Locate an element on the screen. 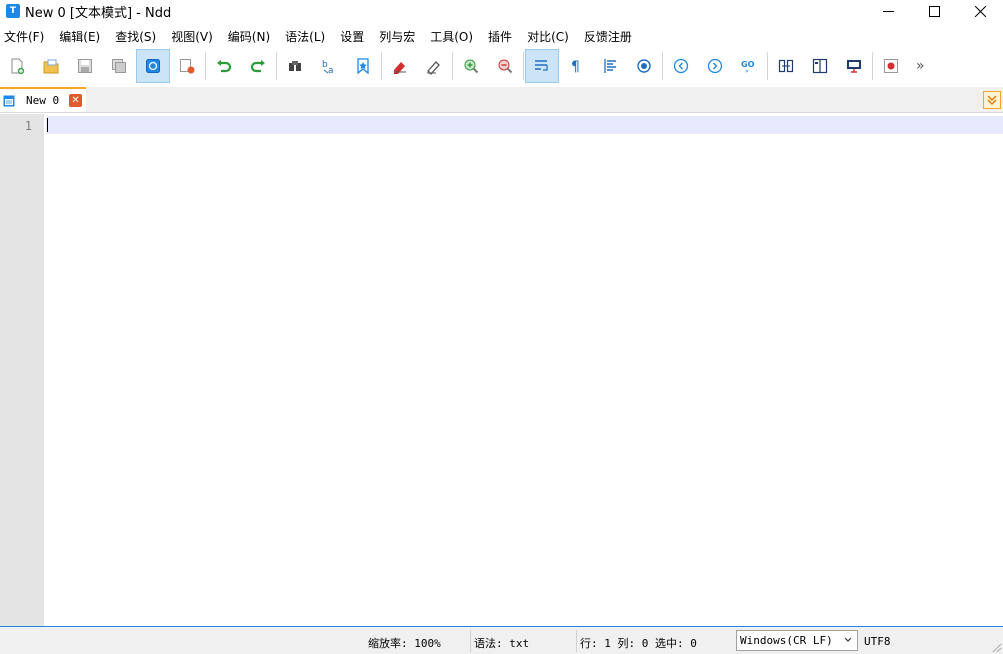 This screenshot has height=654, width=1003. toolbar-overflow-button: » is located at coordinates (923, 66).